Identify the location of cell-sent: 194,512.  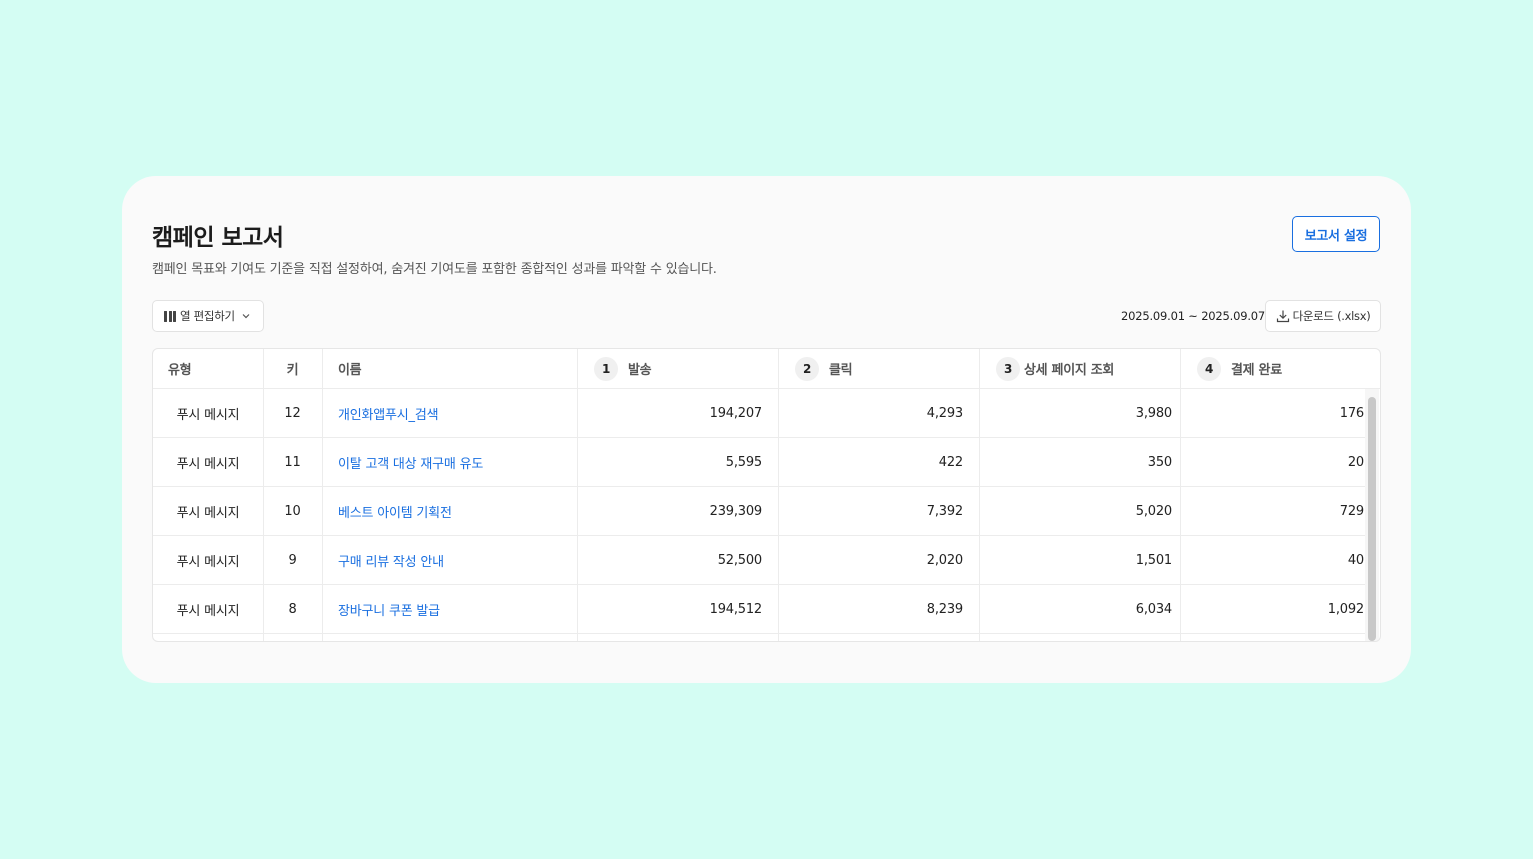
(736, 609).